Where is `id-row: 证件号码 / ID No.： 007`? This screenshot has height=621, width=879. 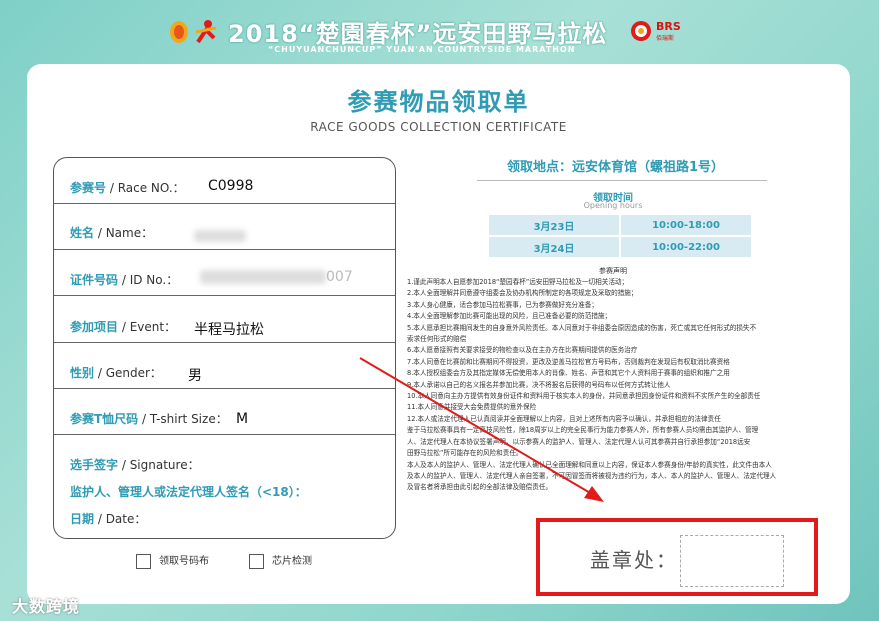 id-row: 证件号码 / ID No.： 007 is located at coordinates (224, 273).